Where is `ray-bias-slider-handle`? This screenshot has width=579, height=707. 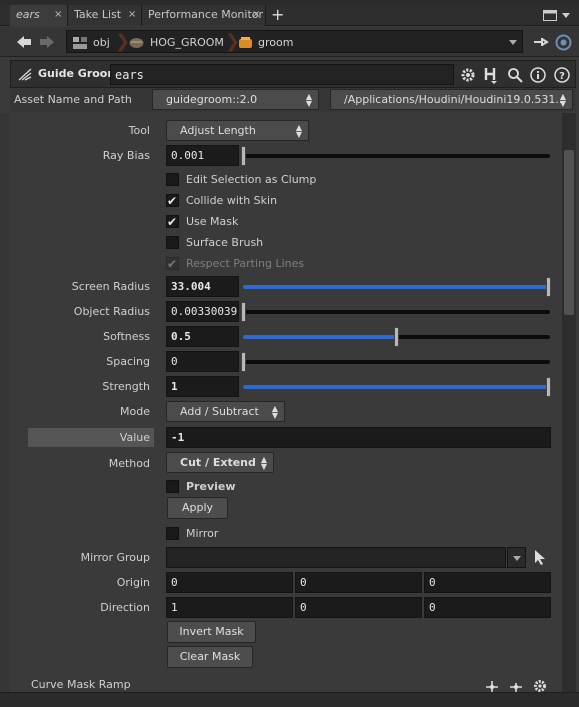
ray-bias-slider-handle is located at coordinates (243, 156).